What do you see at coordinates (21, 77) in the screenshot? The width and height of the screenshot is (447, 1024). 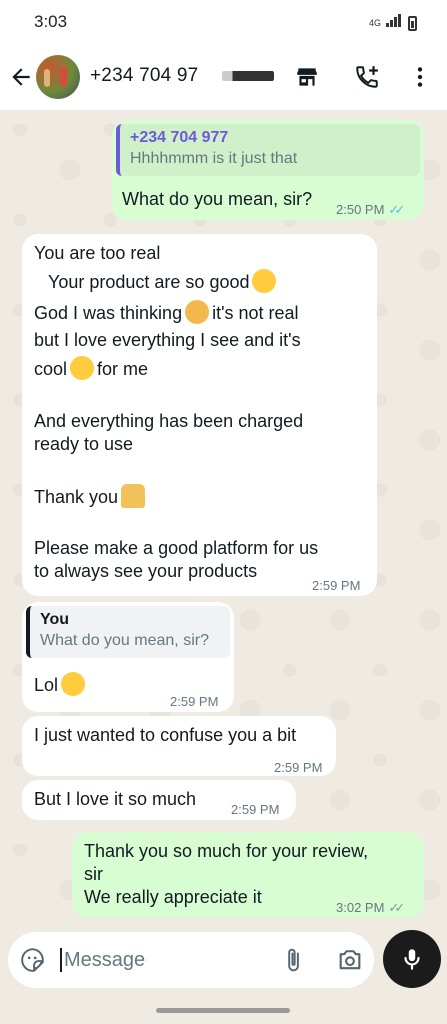 I see `back-arrow-icon` at bounding box center [21, 77].